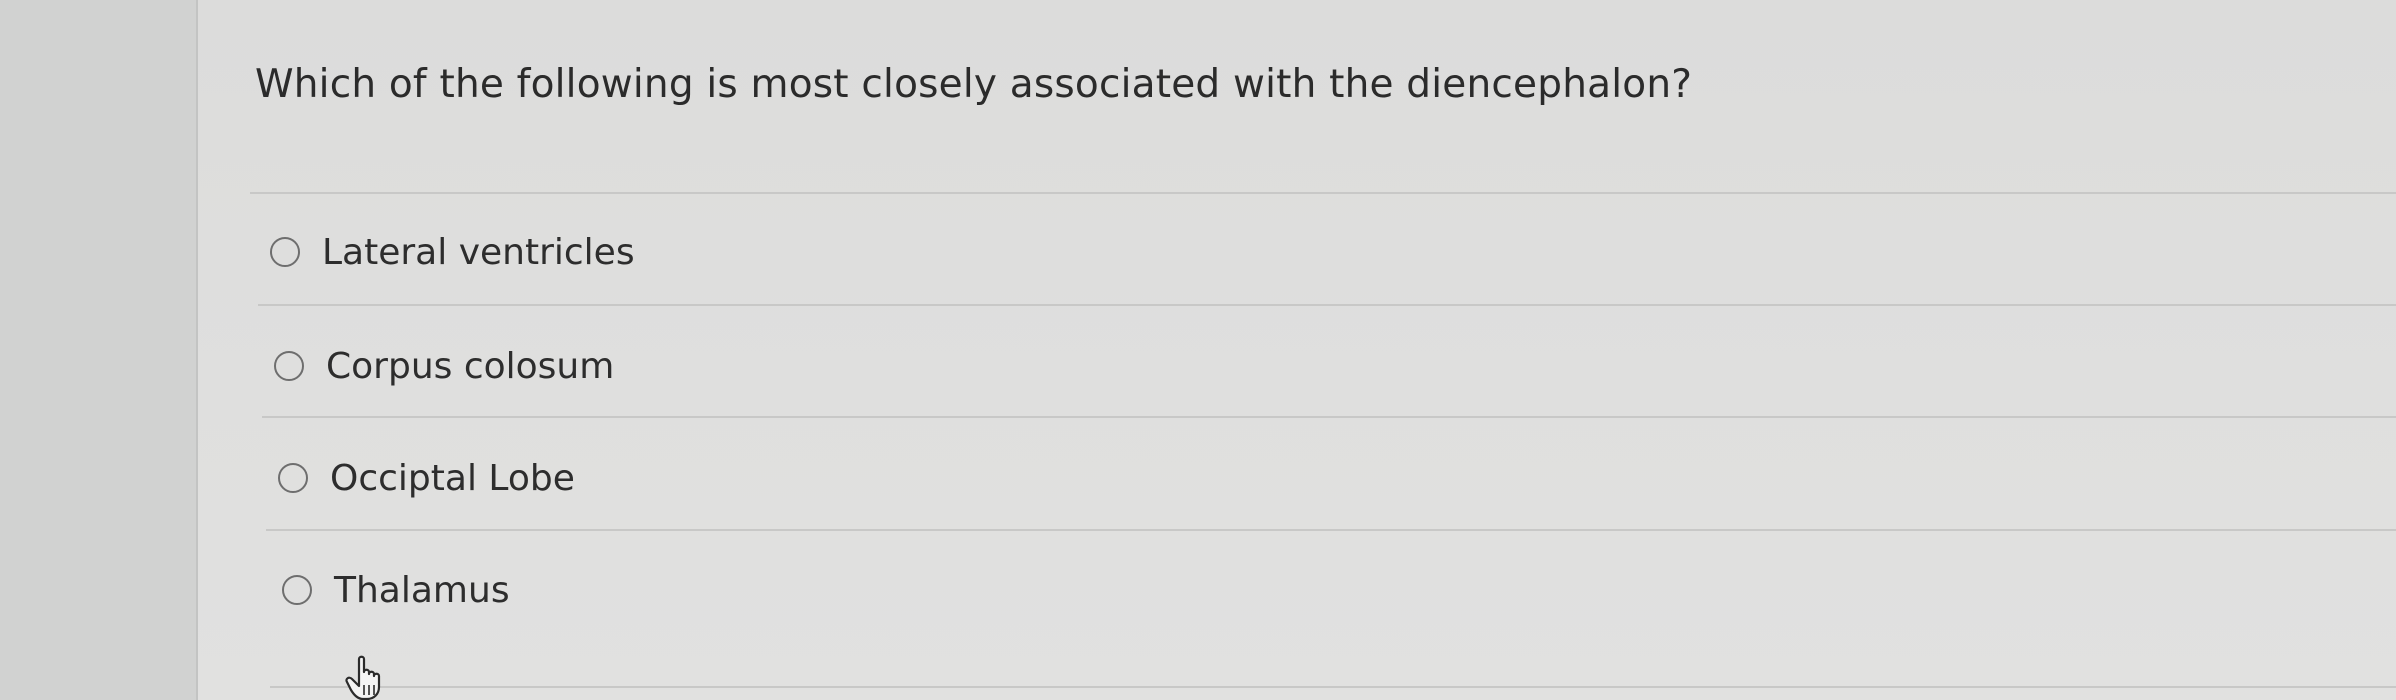 This screenshot has height=700, width=2396. I want to click on option-occiptal-lobe: Occiptal Lobe, so click(426, 478).